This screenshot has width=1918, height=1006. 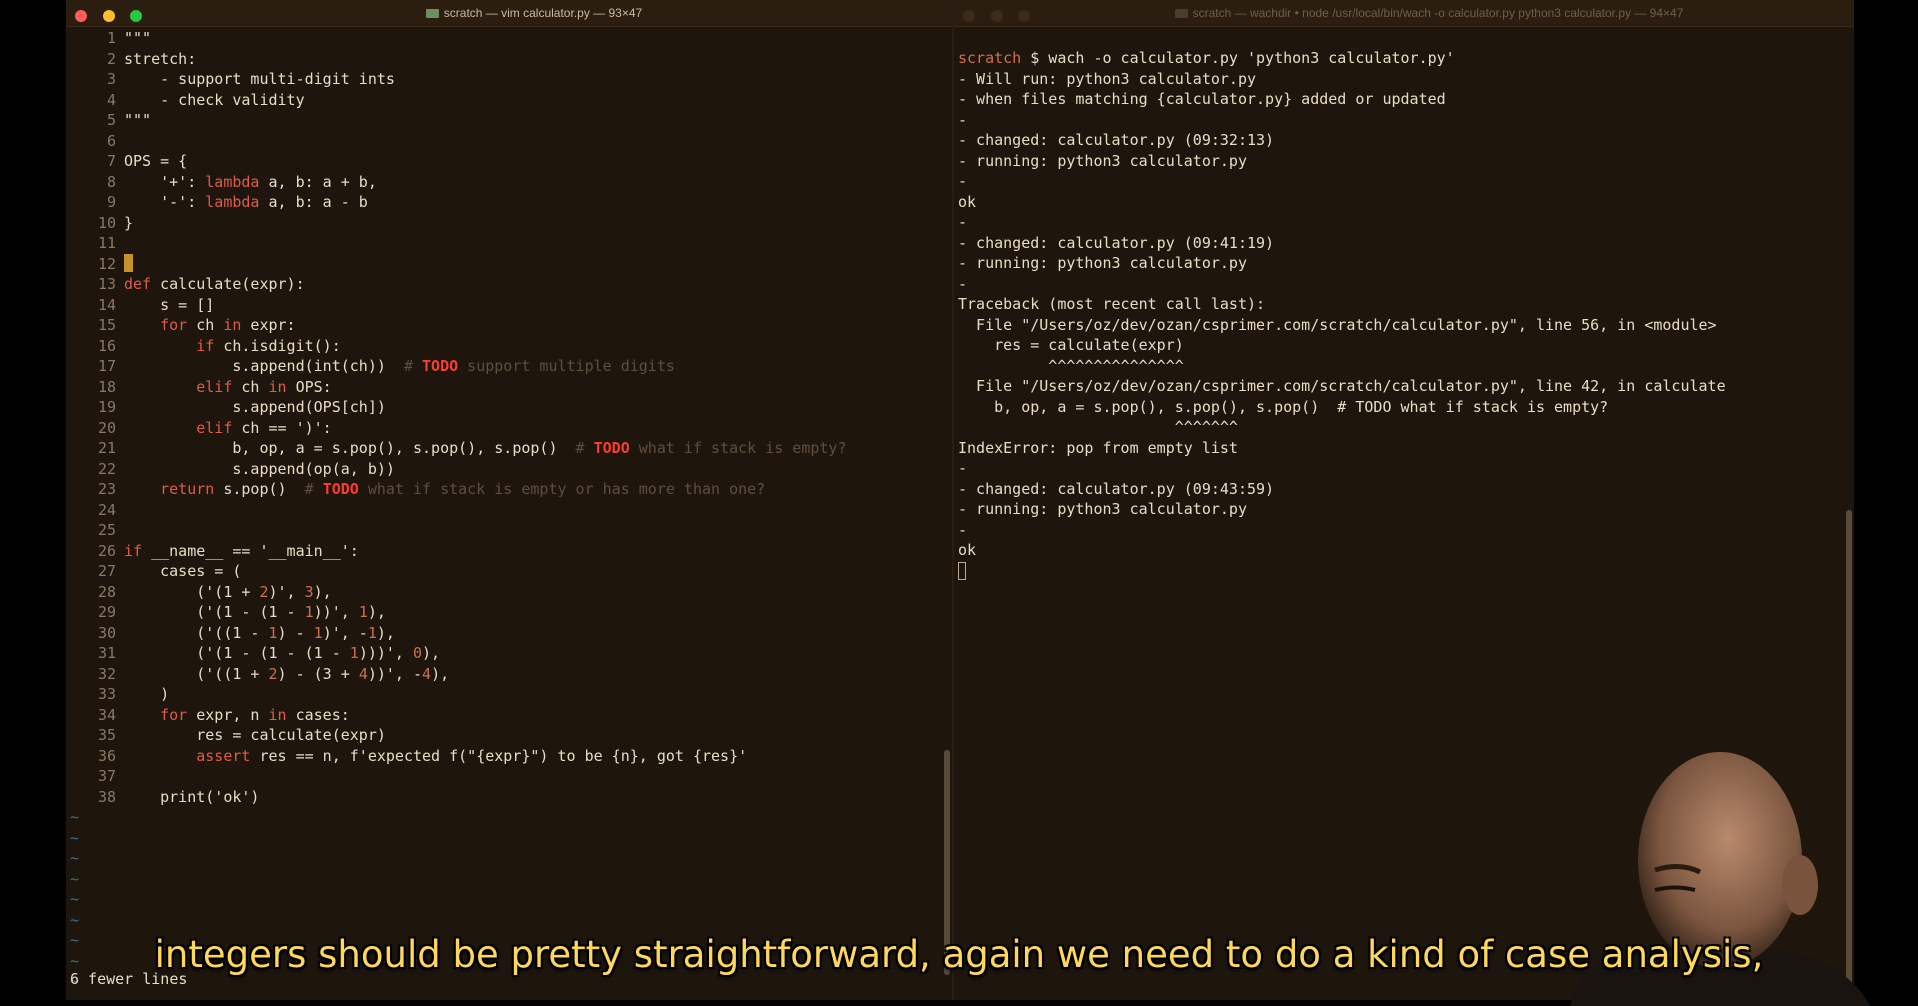 What do you see at coordinates (106, 530) in the screenshot?
I see `line-number: 25` at bounding box center [106, 530].